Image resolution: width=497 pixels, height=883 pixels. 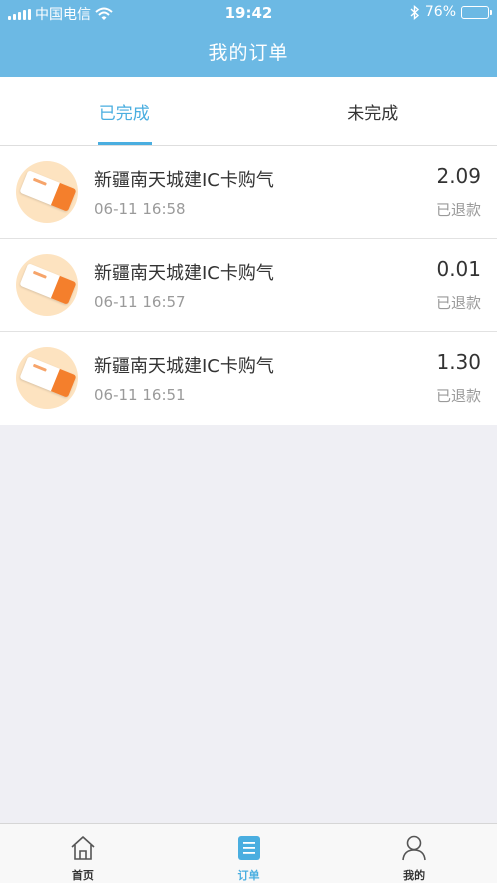 I want to click on order-time: 06-11 16:57, so click(x=140, y=302).